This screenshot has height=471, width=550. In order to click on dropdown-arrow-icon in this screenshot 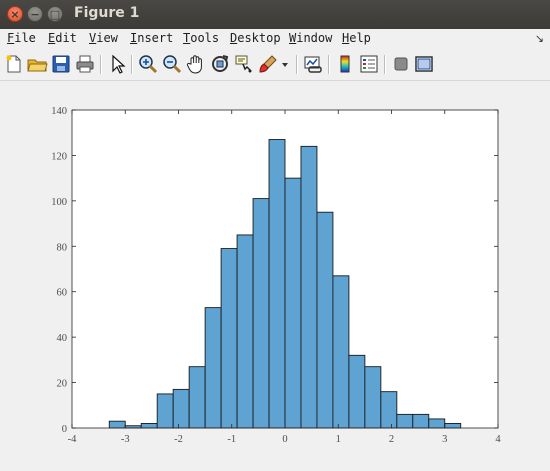, I will do `click(285, 64)`.